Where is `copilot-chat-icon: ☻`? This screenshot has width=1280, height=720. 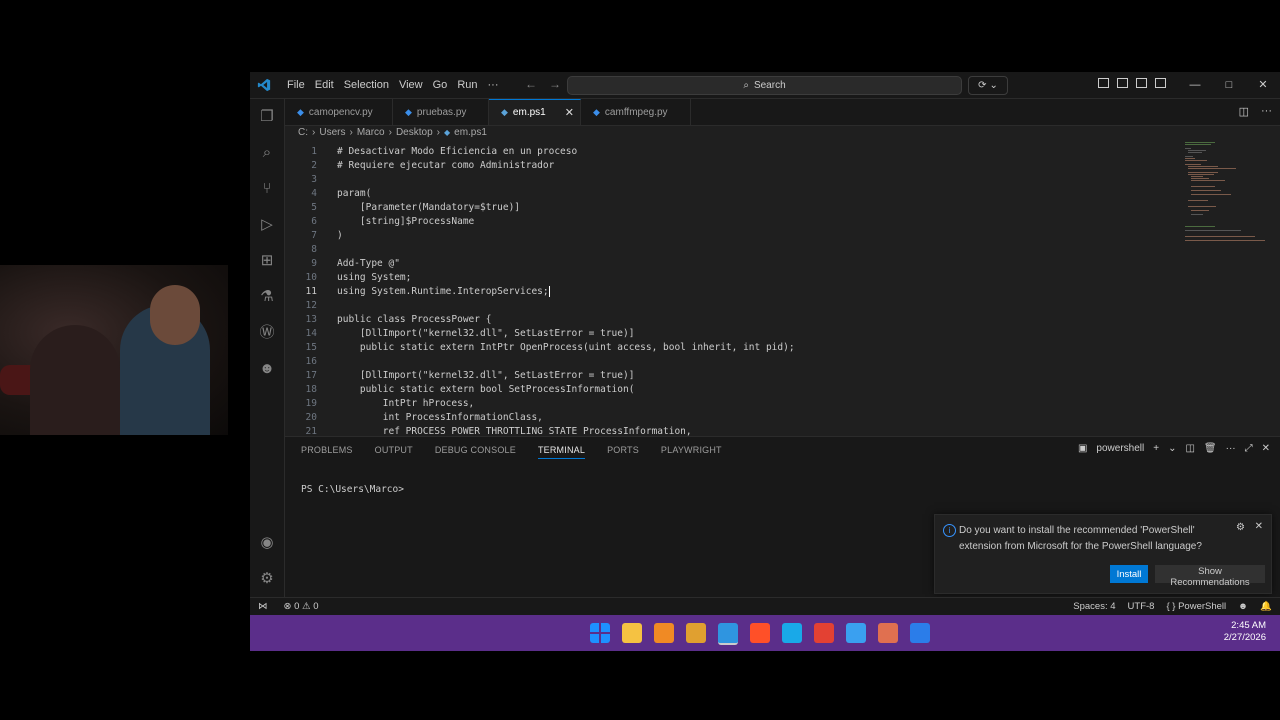 copilot-chat-icon: ☻ is located at coordinates (267, 369).